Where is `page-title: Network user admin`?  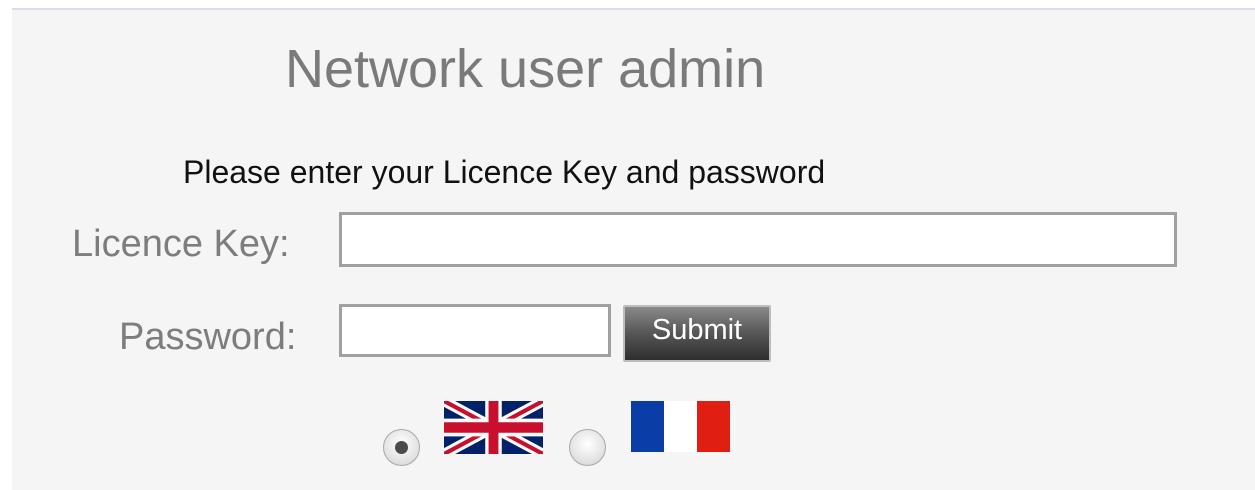
page-title: Network user admin is located at coordinates (525, 69).